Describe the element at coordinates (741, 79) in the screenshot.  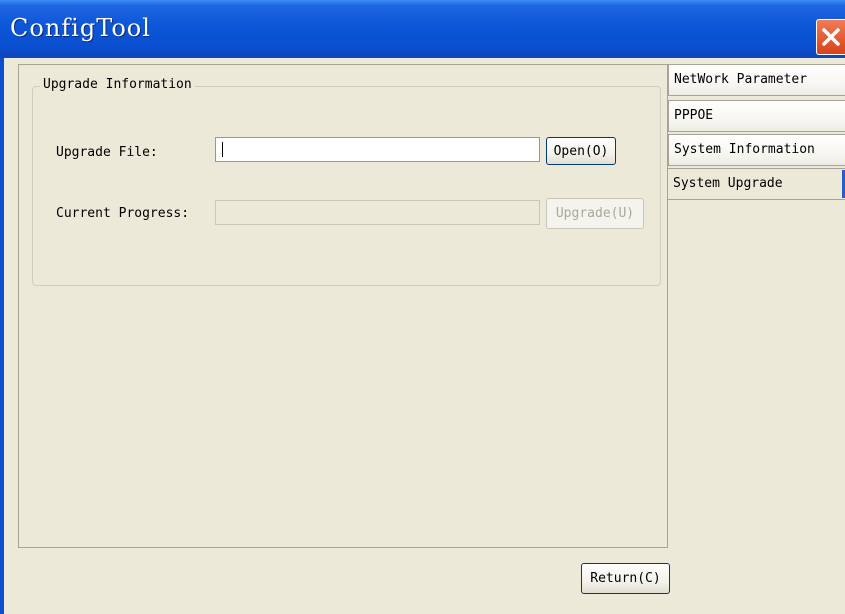
I see `tab-label: NetWork Parameter` at that location.